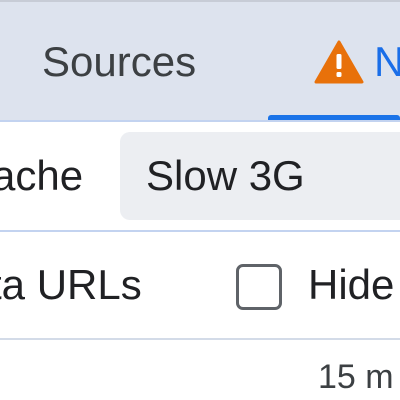 The width and height of the screenshot is (400, 400). I want to click on throttling-value: Slow 3G, so click(225, 175).